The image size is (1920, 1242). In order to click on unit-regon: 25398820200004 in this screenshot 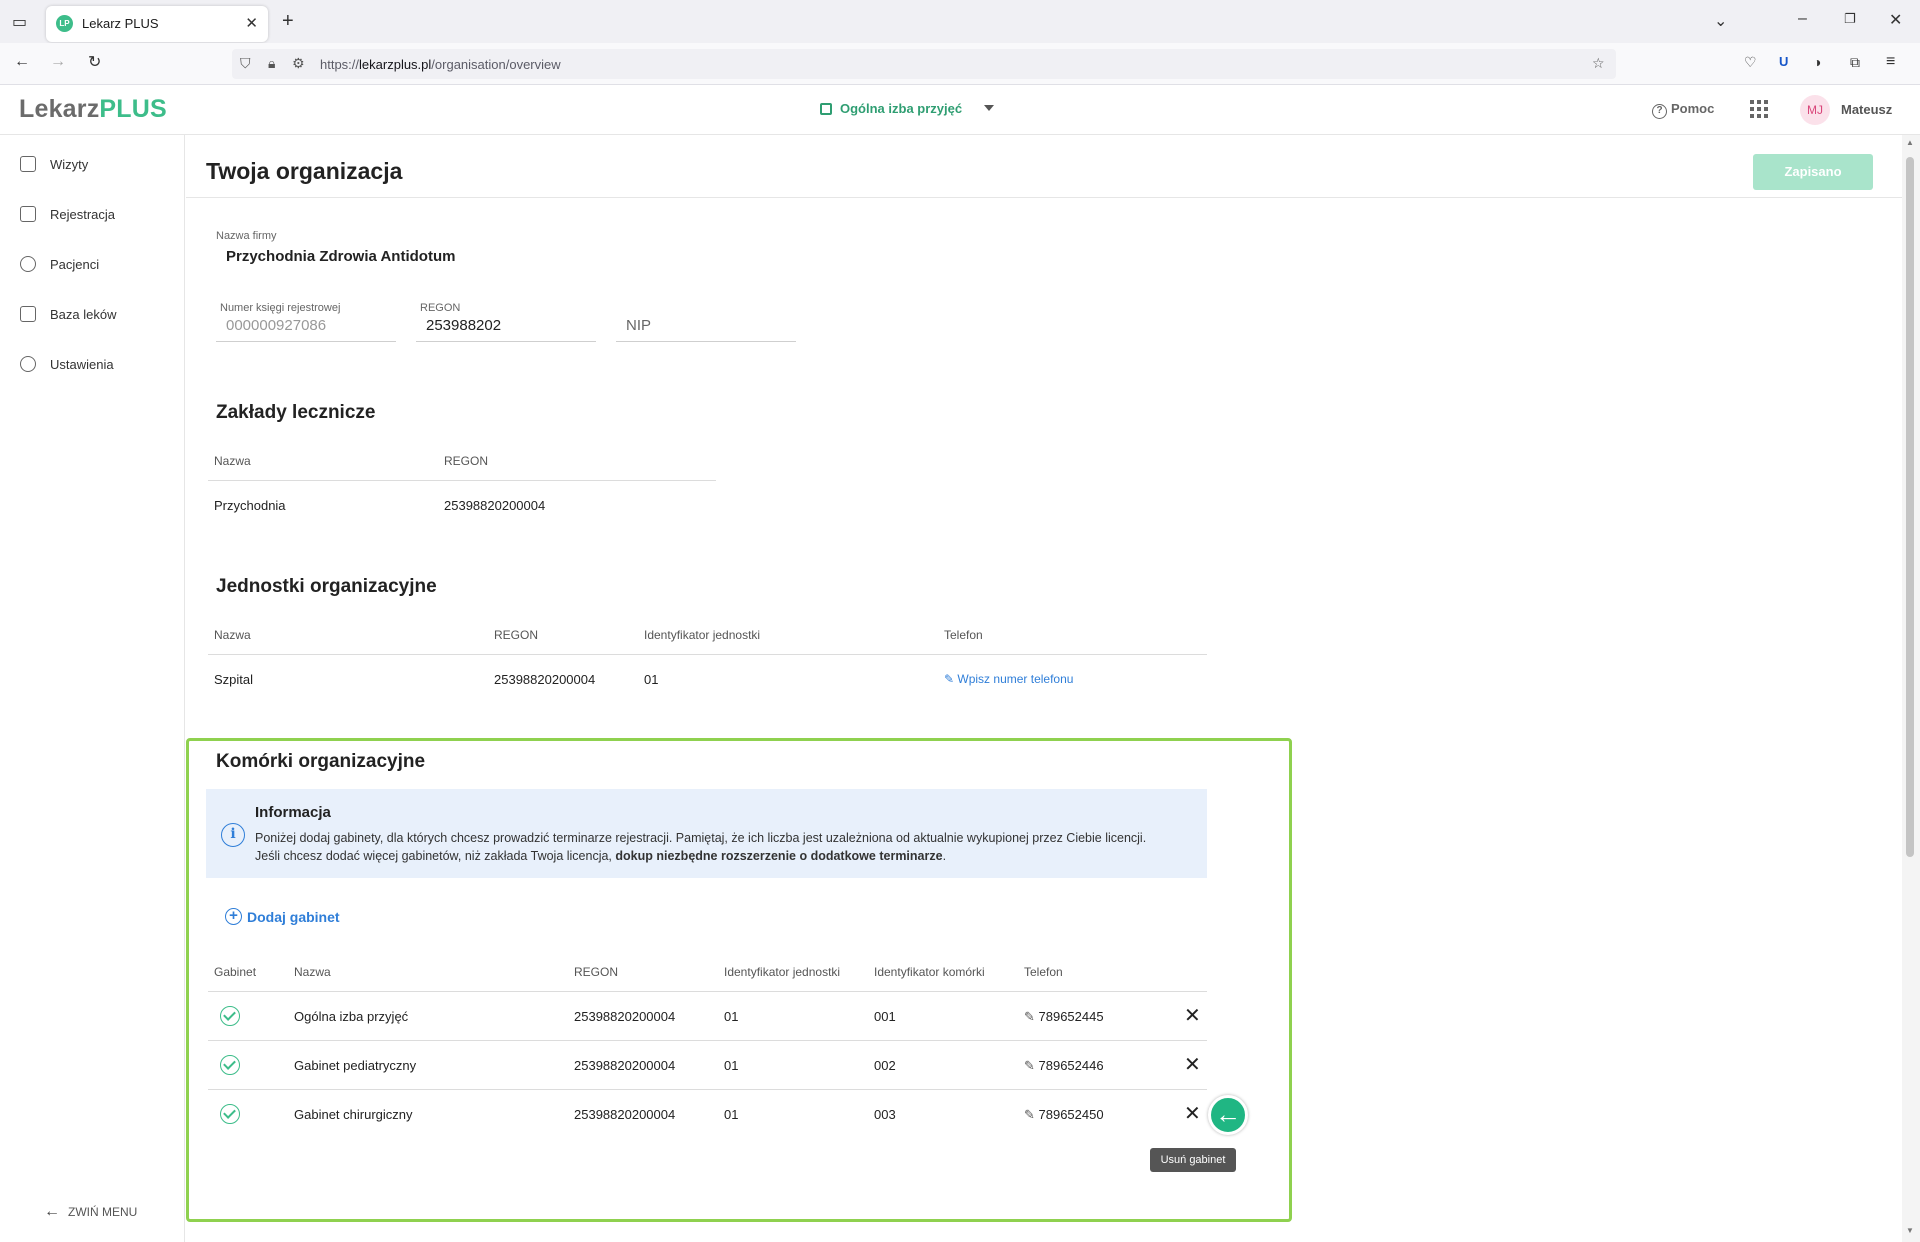, I will do `click(545, 679)`.